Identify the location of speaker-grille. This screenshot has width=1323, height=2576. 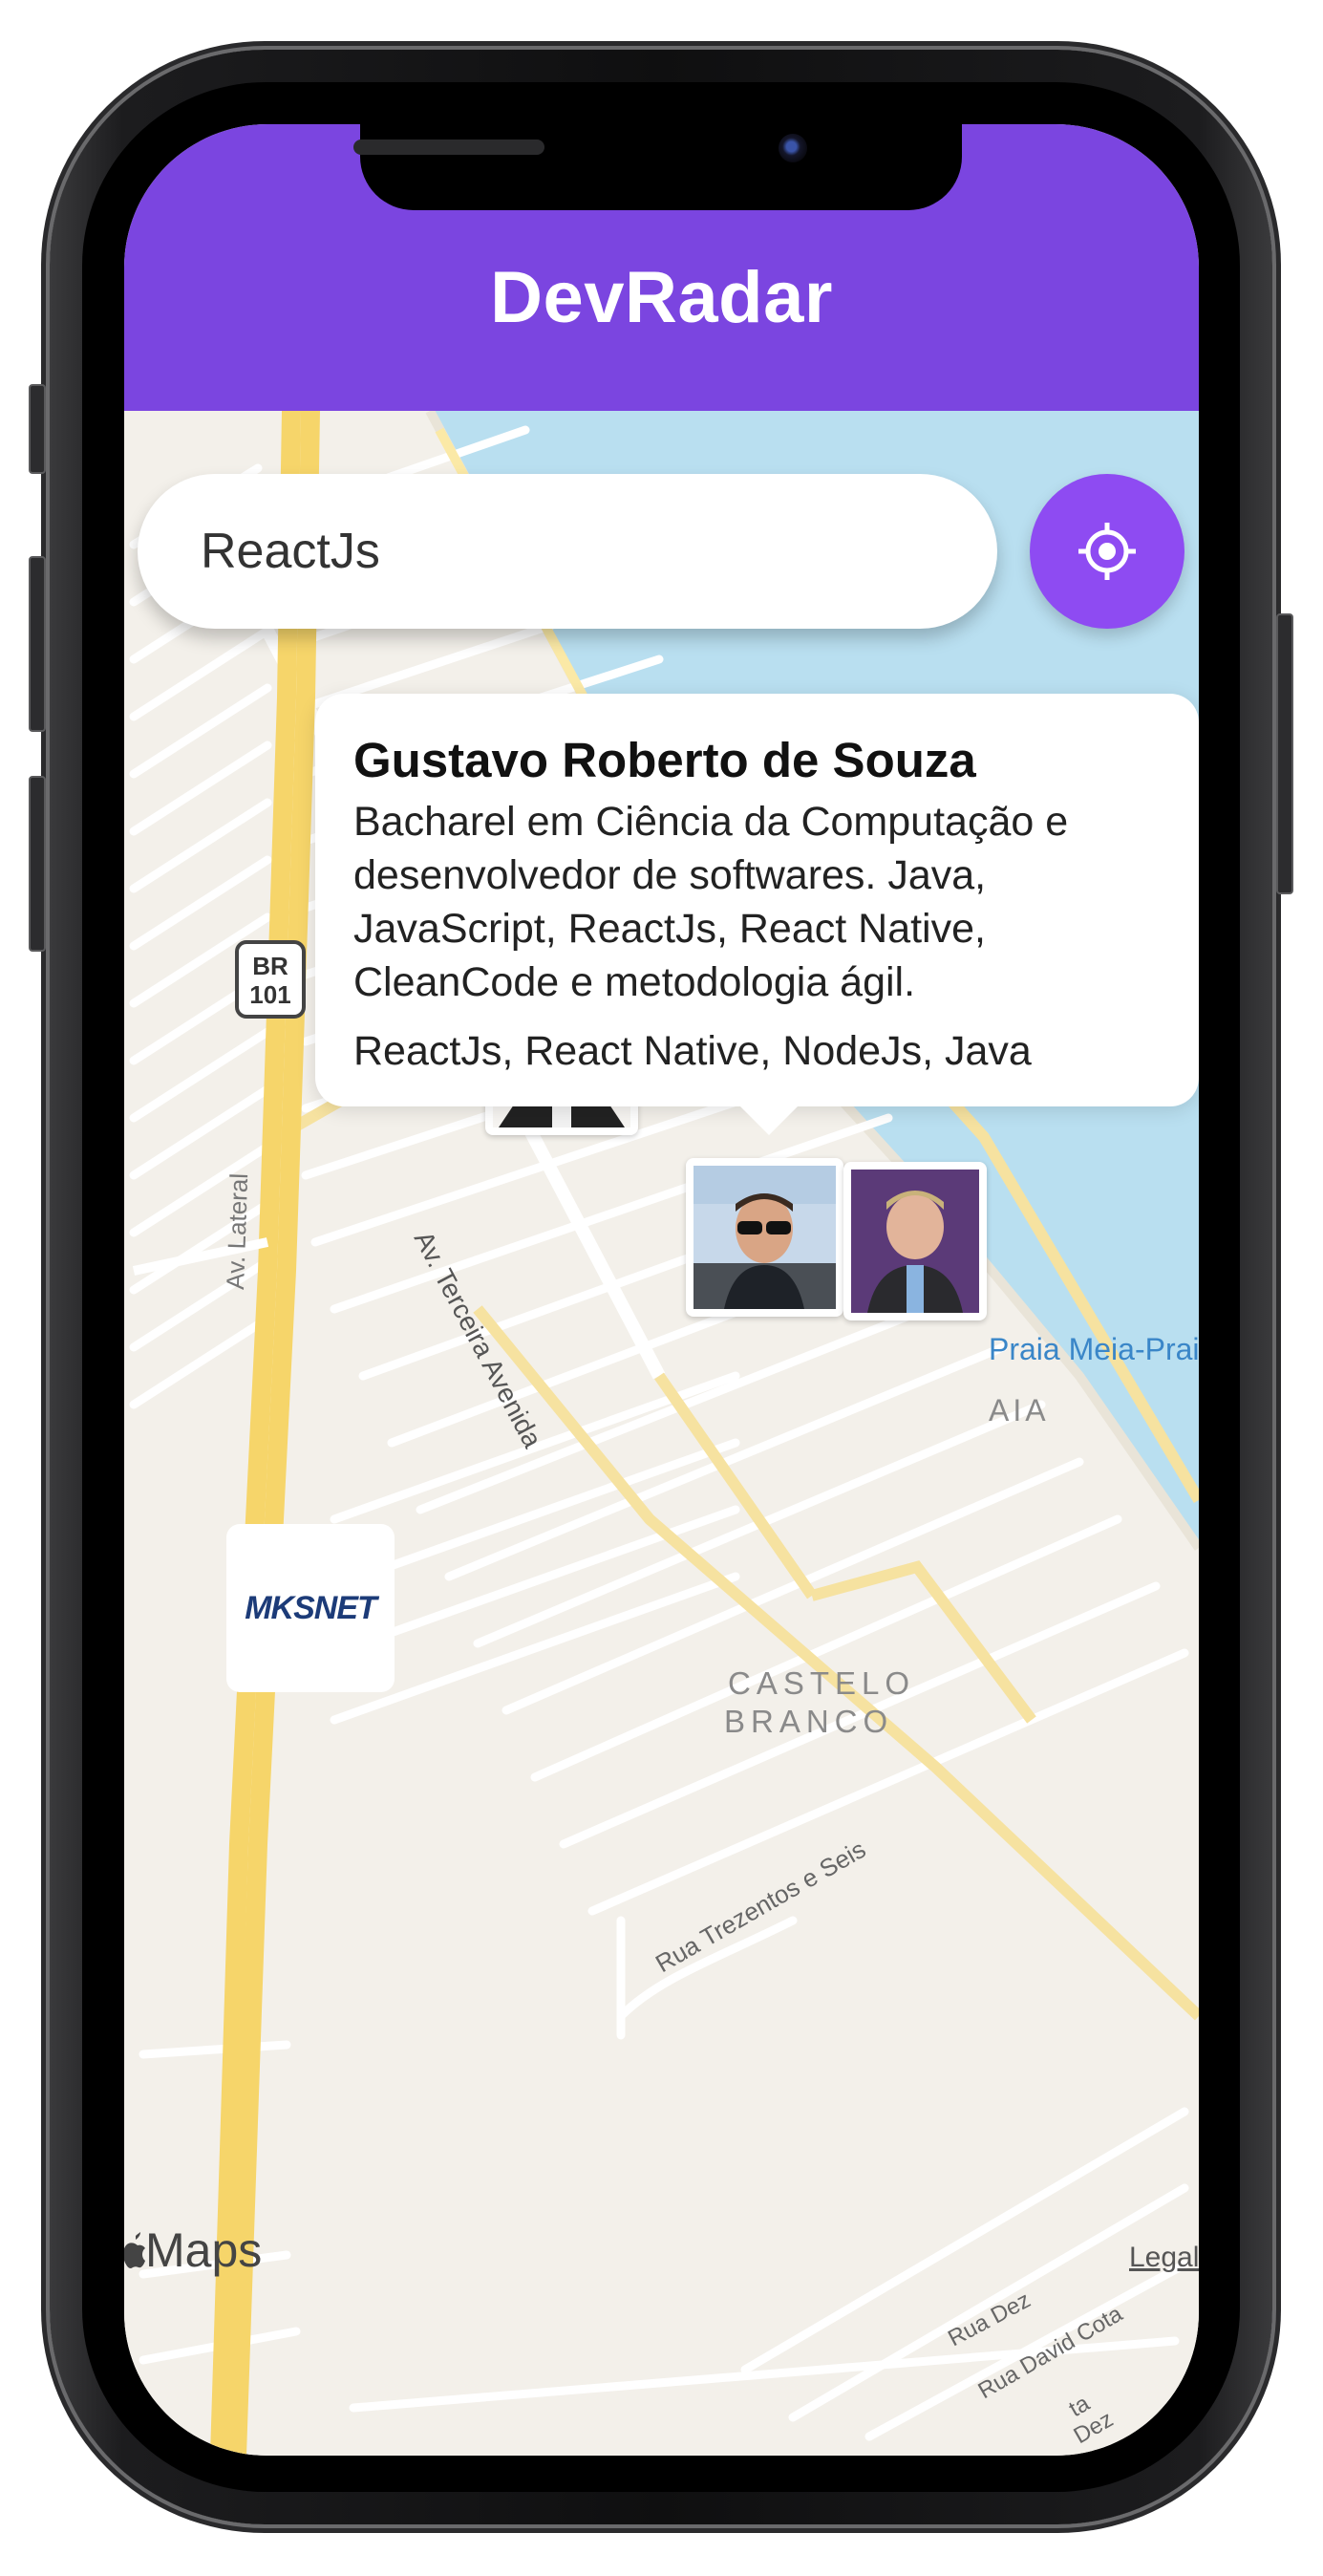
(449, 147).